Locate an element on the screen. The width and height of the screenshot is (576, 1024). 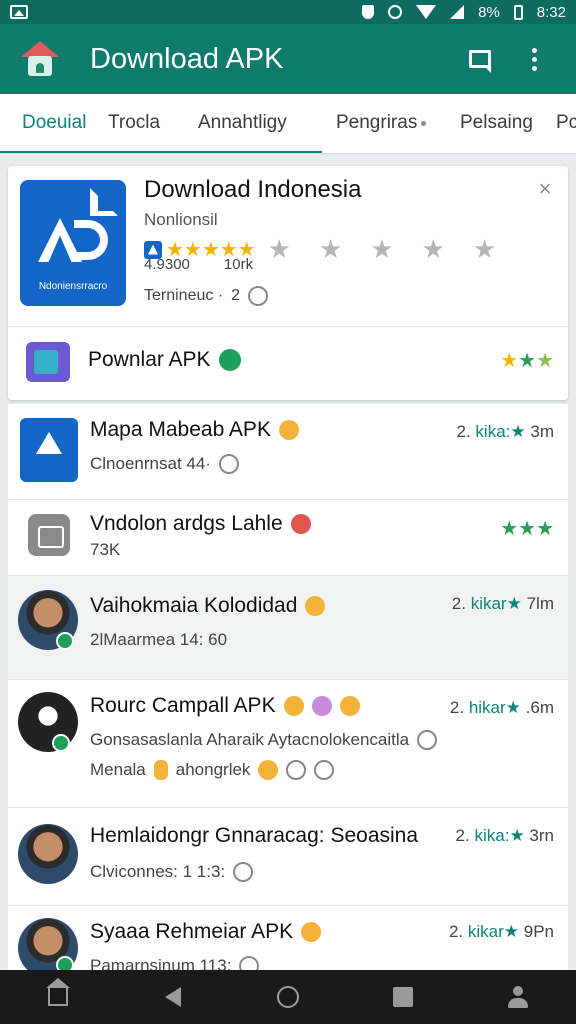
overflow-menu-button is located at coordinates (534, 59).